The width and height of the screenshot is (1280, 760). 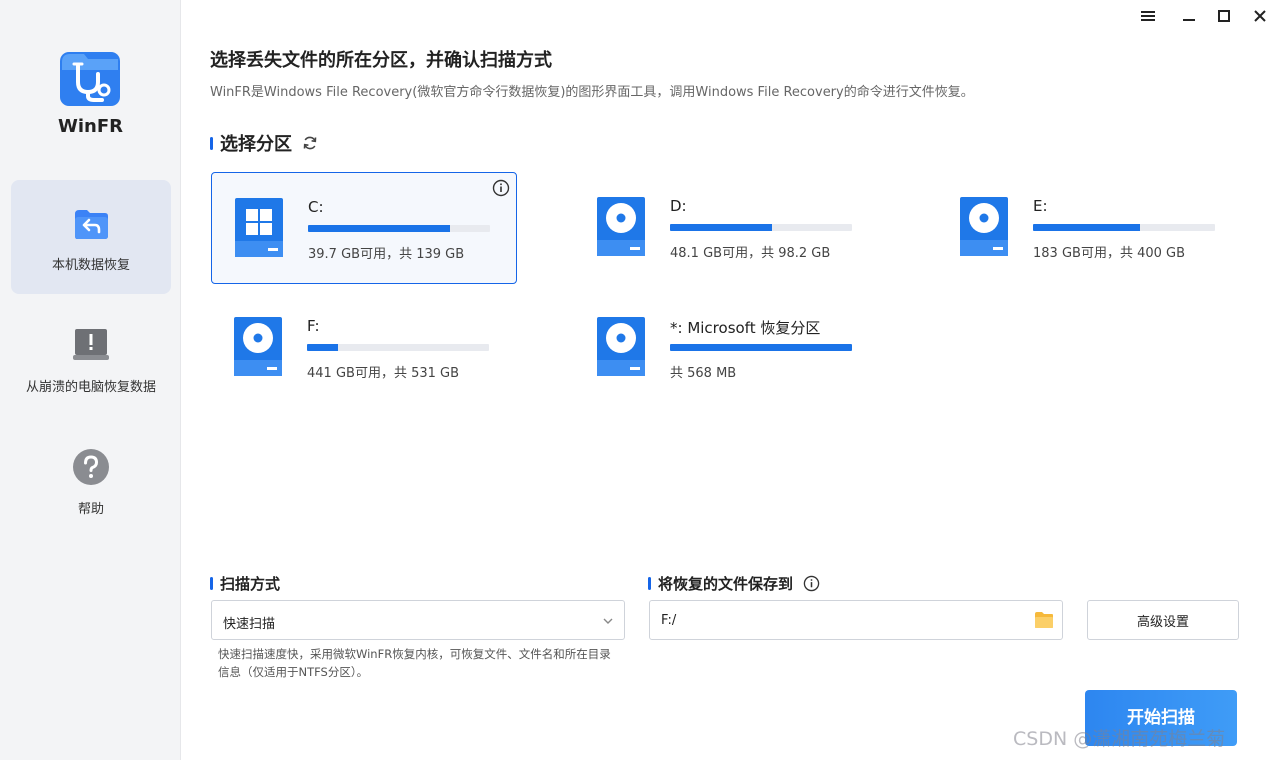 I want to click on scan-heading: 扫描方式, so click(x=245, y=583).